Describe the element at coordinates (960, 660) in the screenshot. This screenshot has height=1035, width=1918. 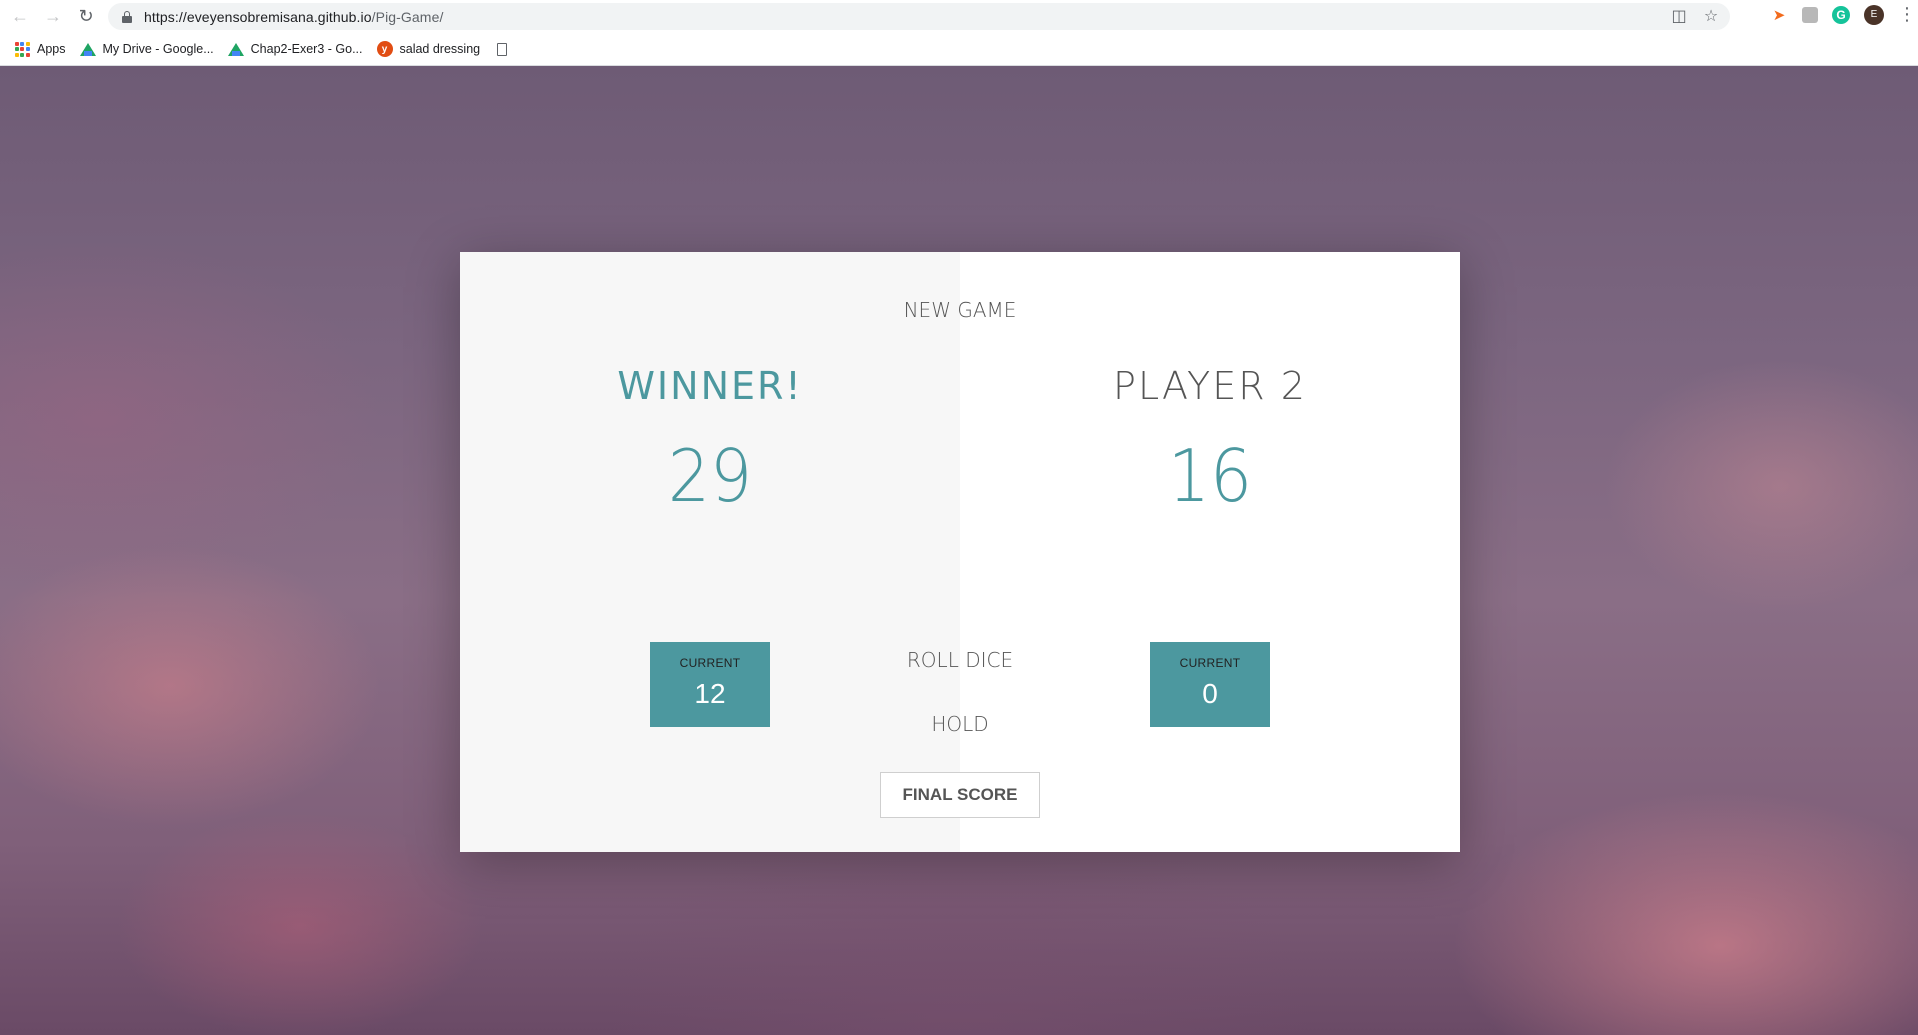
I see `roll-dice-button: ROLL DICE` at that location.